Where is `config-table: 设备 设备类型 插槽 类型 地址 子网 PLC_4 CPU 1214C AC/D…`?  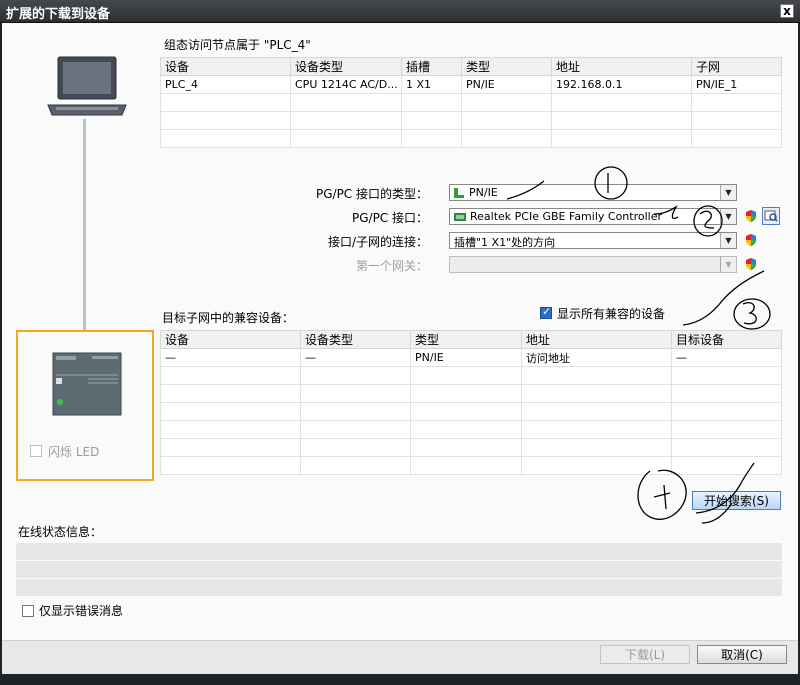
config-table: 设备 设备类型 插槽 类型 地址 子网 PLC_4 CPU 1214C AC/D… is located at coordinates (471, 102).